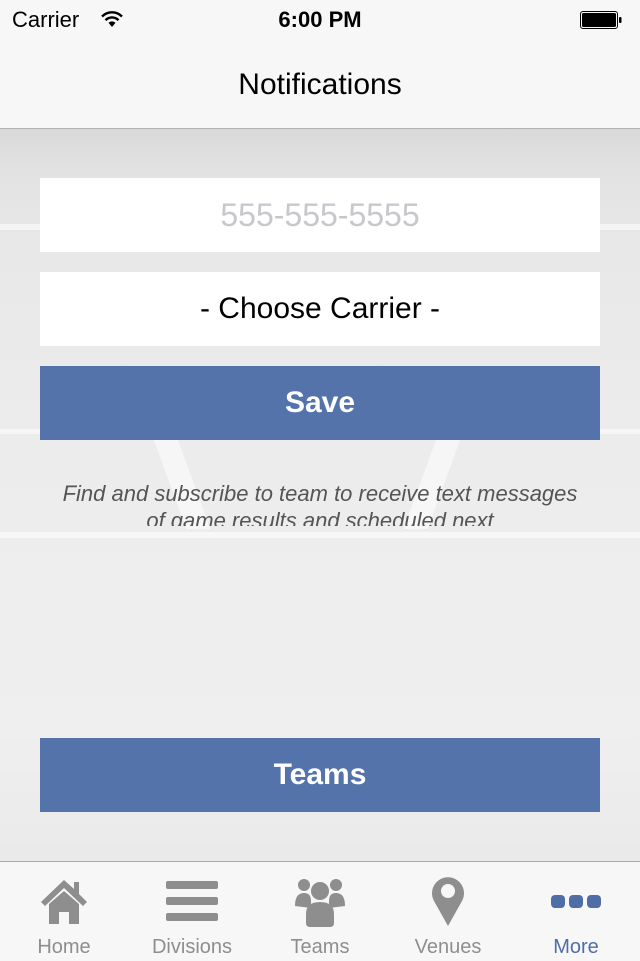 This screenshot has width=640, height=961. I want to click on teams-button: Teams, so click(320, 775).